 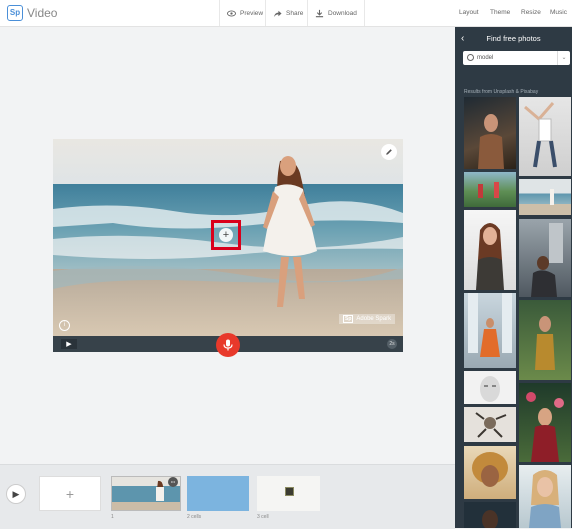 What do you see at coordinates (501, 92) in the screenshot?
I see `results-caption: Results from Unsplash & Pixabay` at bounding box center [501, 92].